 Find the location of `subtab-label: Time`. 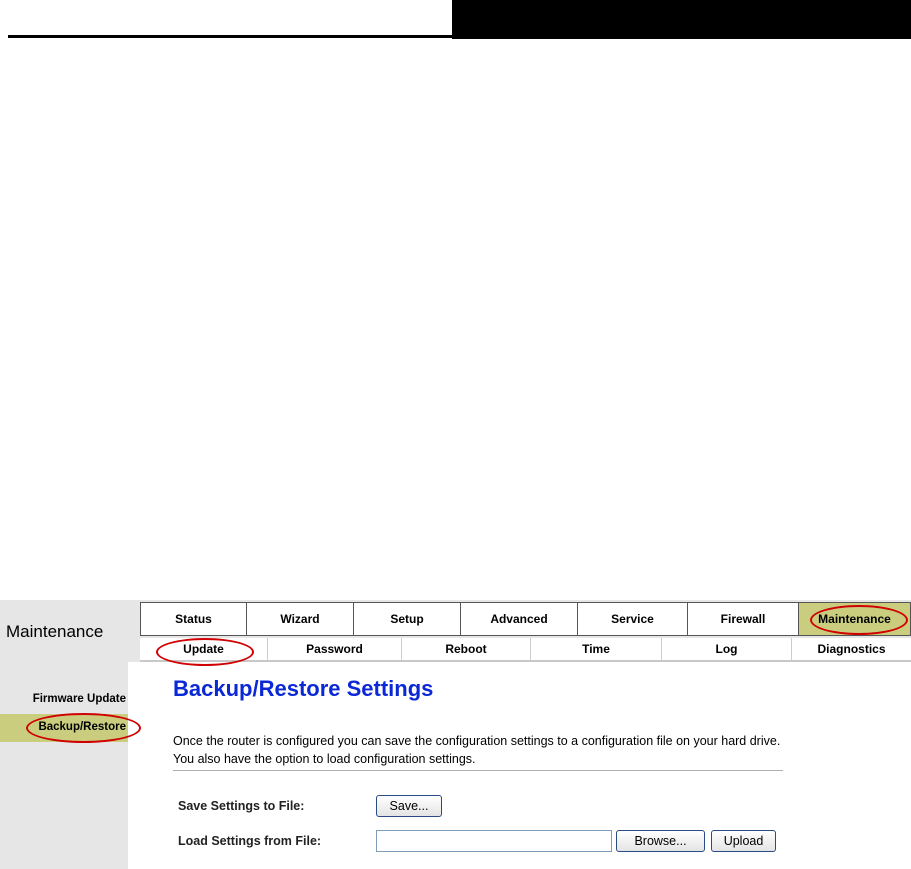

subtab-label: Time is located at coordinates (596, 649).